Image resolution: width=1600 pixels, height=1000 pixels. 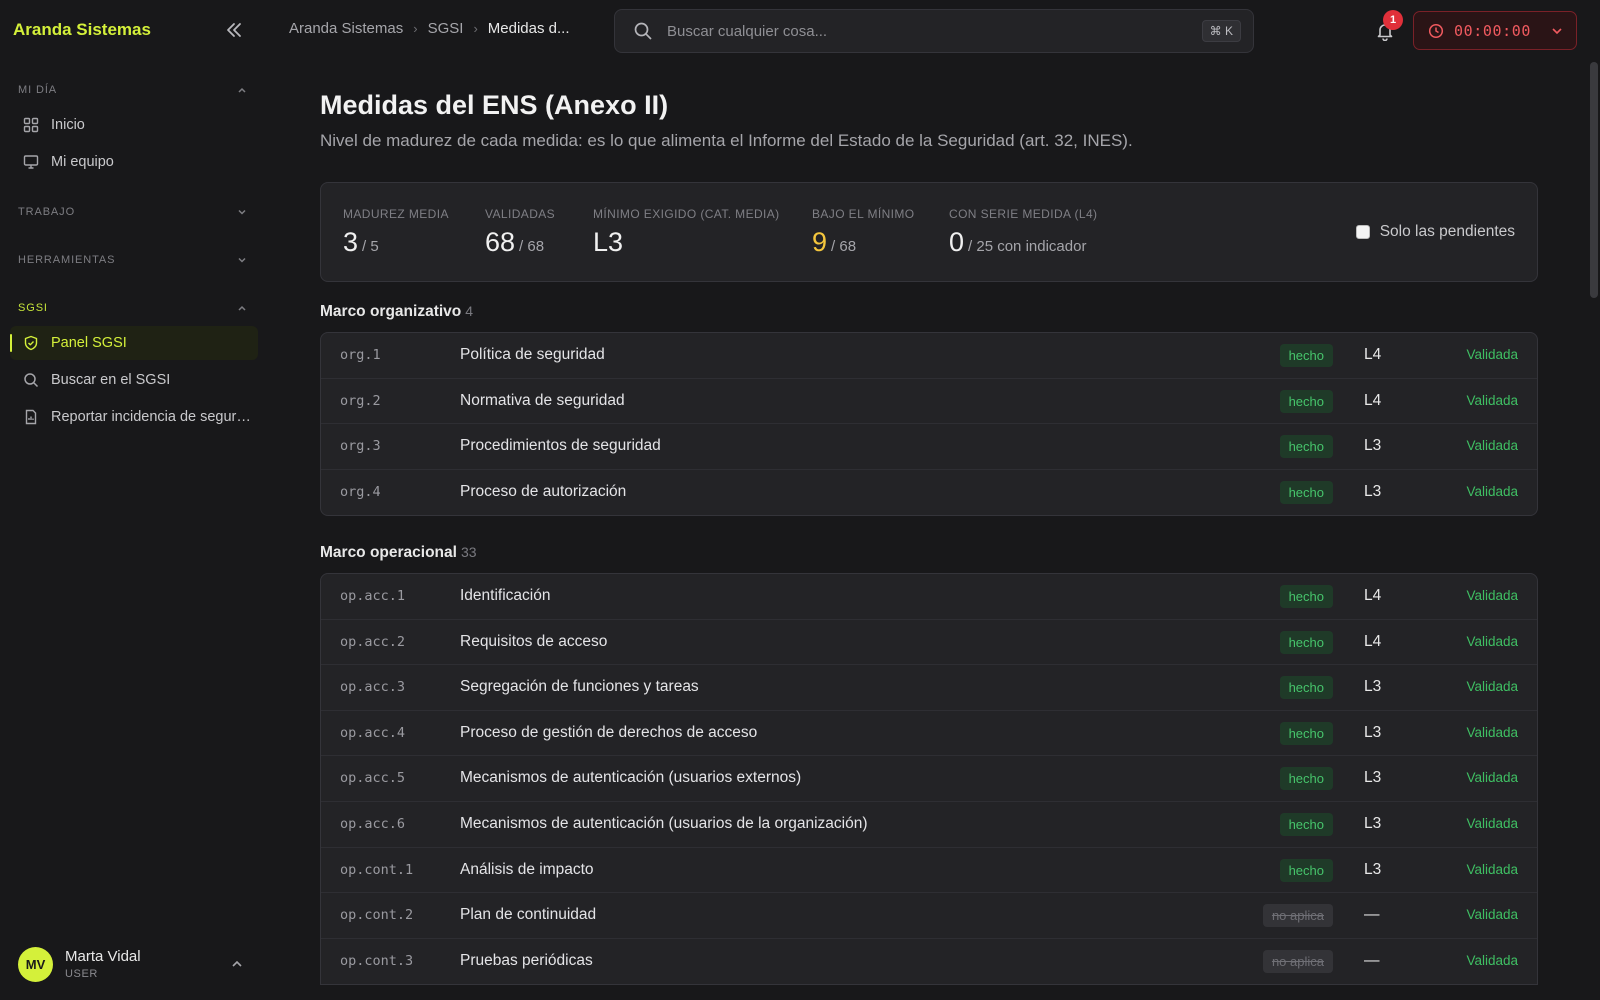 I want to click on measure-name: Identificación, so click(x=505, y=595).